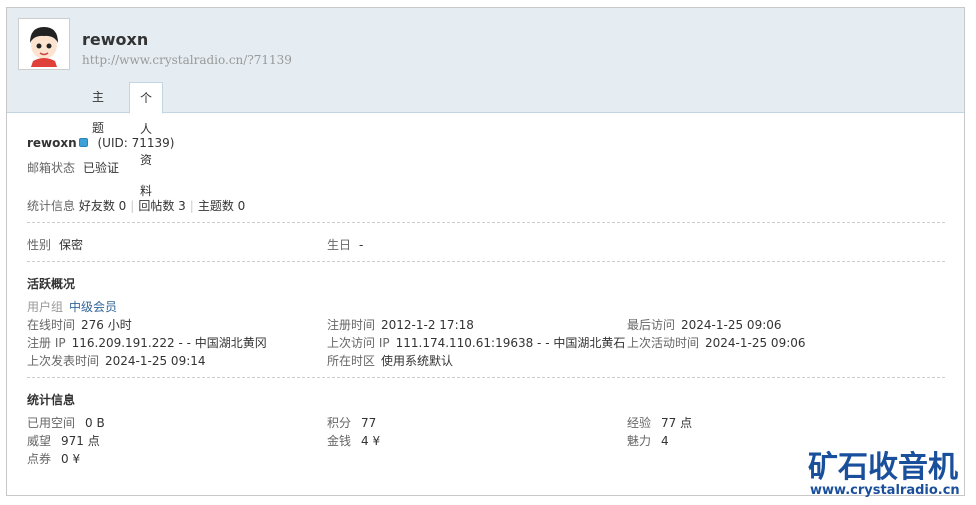  I want to click on space-value: 0 B, so click(95, 423).